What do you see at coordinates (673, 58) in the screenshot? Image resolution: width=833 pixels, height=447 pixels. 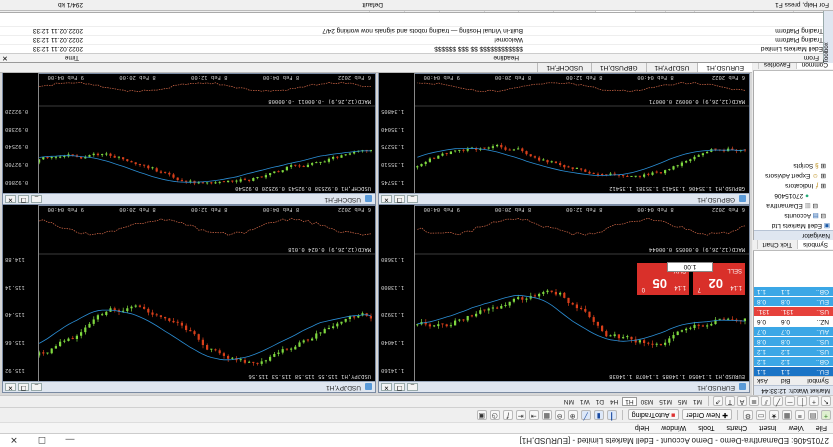 I see `column-from: From` at bounding box center [673, 58].